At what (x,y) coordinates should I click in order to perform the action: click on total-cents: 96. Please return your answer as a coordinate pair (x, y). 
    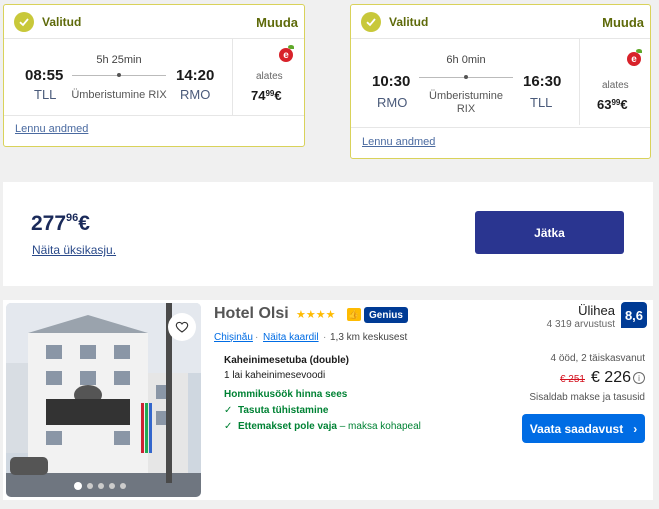
    Looking at the image, I should click on (72, 218).